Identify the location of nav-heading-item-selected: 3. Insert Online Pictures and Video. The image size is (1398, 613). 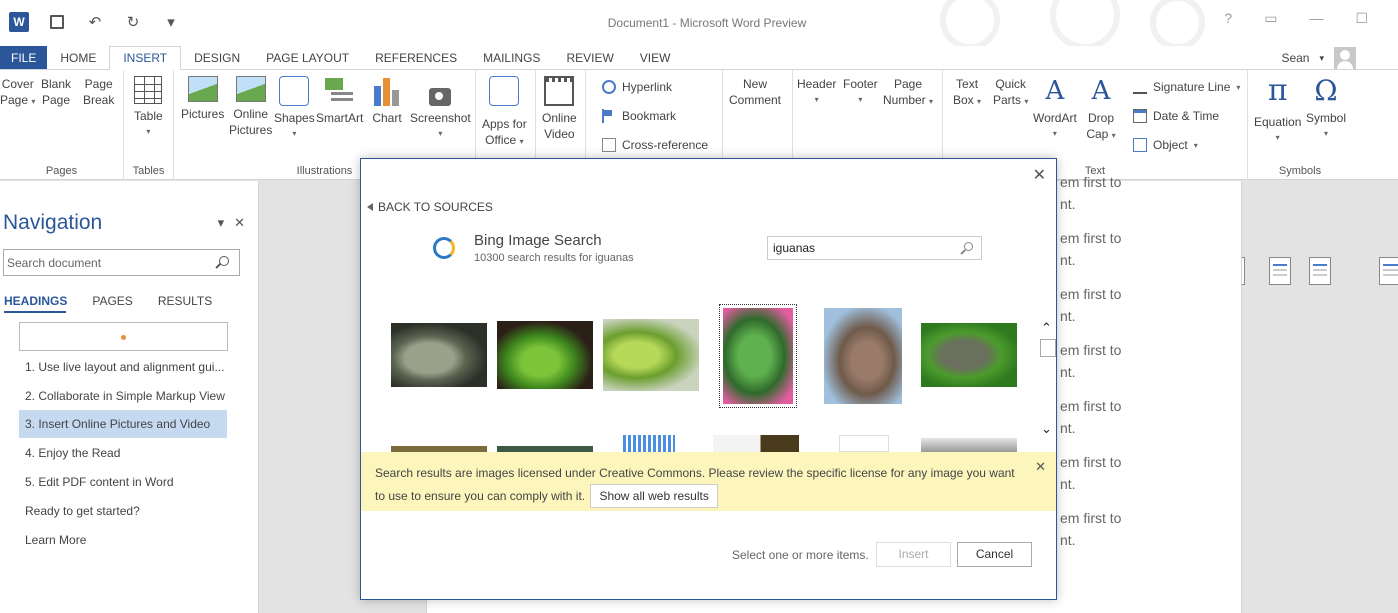
(123, 424).